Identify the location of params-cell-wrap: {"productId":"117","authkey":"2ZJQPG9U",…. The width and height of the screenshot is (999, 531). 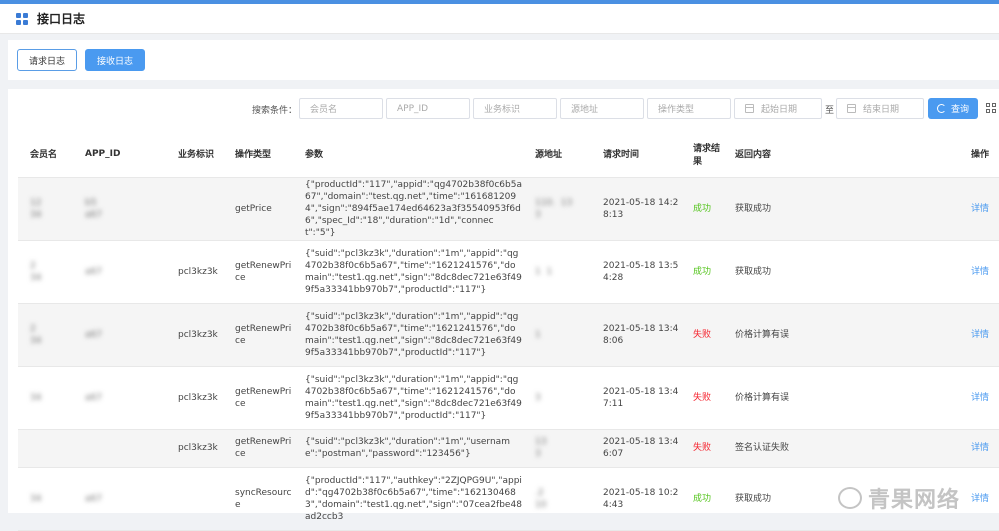
(408, 499).